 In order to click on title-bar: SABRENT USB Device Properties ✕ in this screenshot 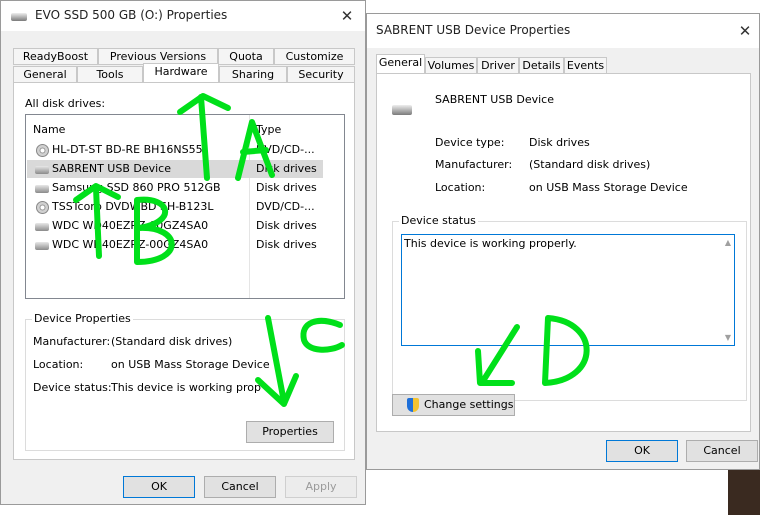, I will do `click(563, 31)`.